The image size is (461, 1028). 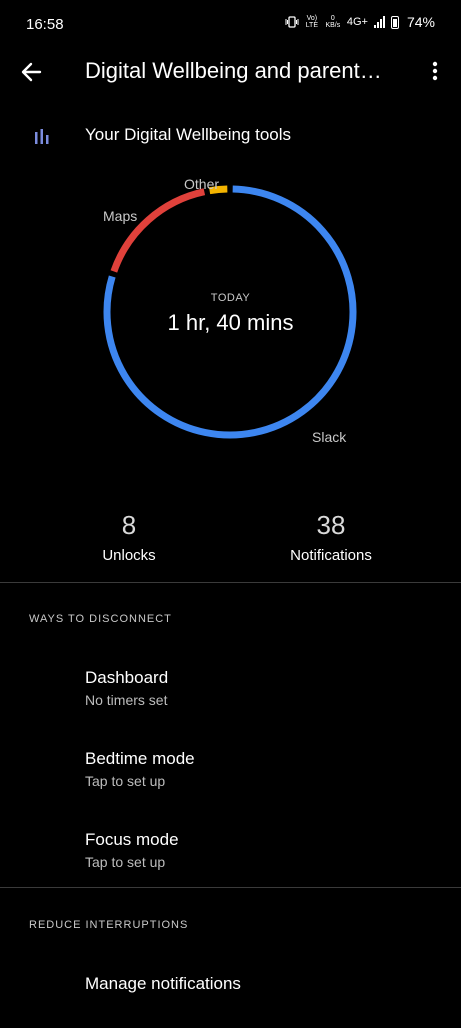 What do you see at coordinates (379, 22) in the screenshot?
I see `signal-icon` at bounding box center [379, 22].